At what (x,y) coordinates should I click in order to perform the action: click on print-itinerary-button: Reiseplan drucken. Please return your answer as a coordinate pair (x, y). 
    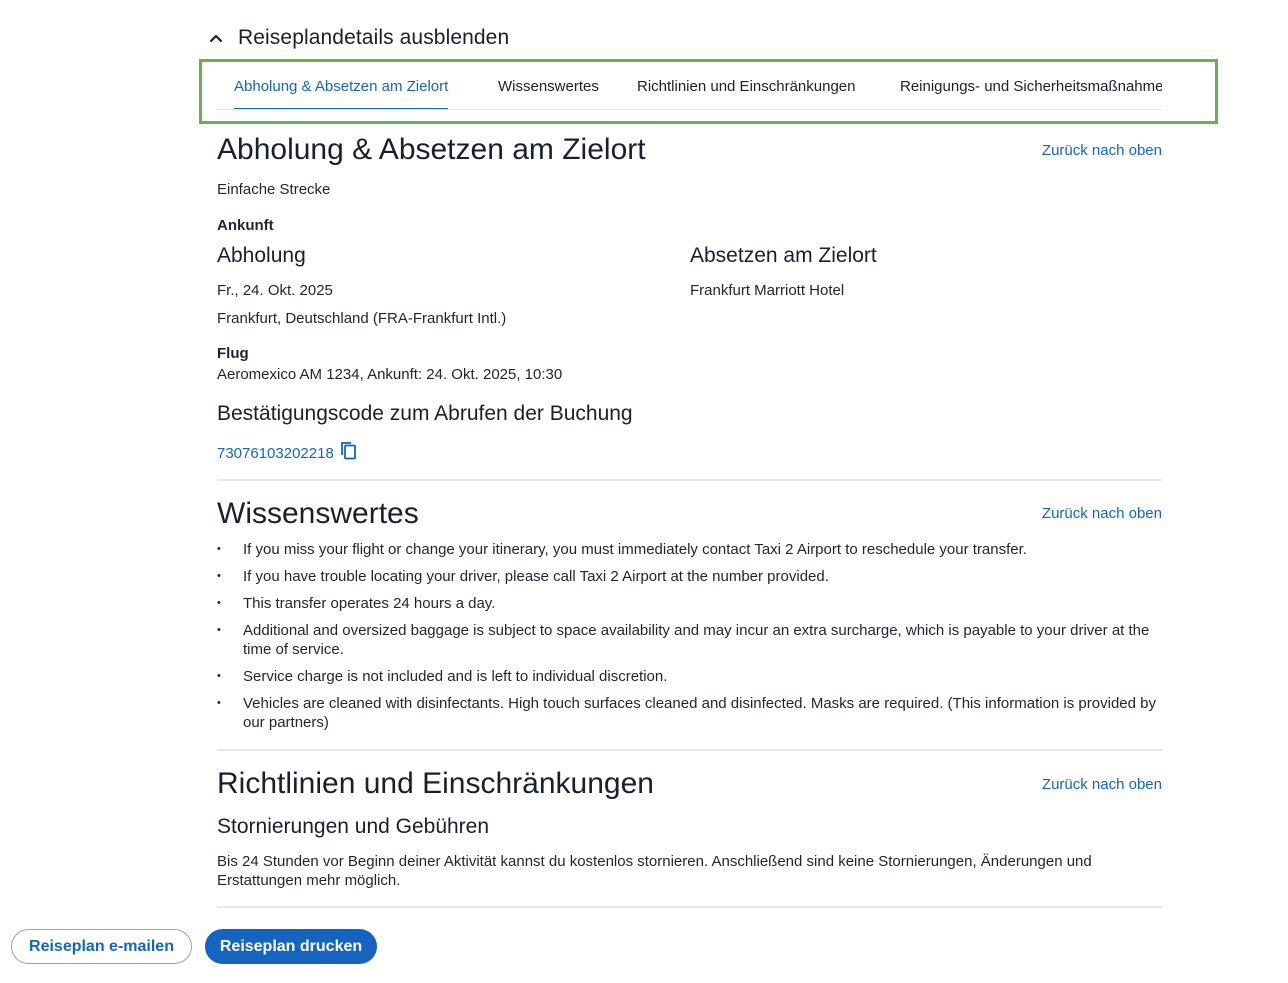
    Looking at the image, I should click on (291, 946).